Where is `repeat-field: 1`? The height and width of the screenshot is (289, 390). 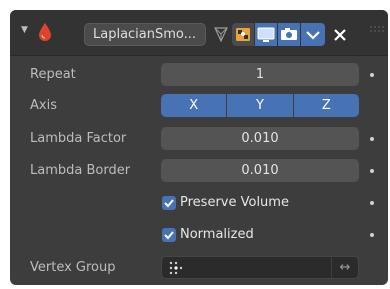
repeat-field: 1 is located at coordinates (260, 74).